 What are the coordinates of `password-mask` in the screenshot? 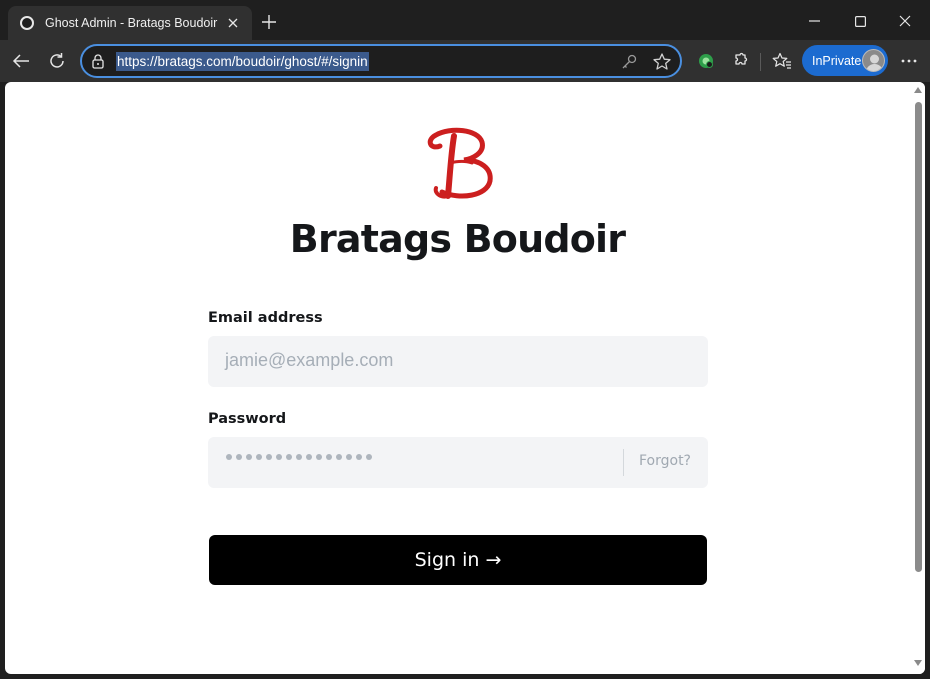 It's located at (299, 457).